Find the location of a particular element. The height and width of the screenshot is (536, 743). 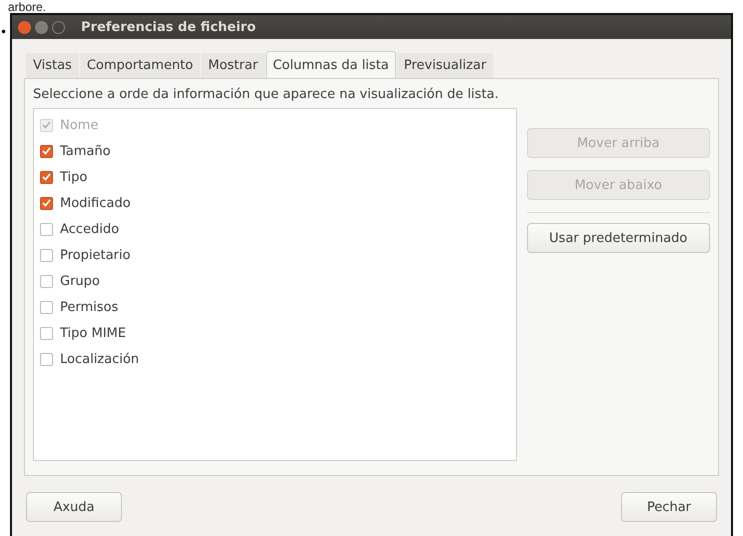

column-label: Propietario is located at coordinates (95, 255).